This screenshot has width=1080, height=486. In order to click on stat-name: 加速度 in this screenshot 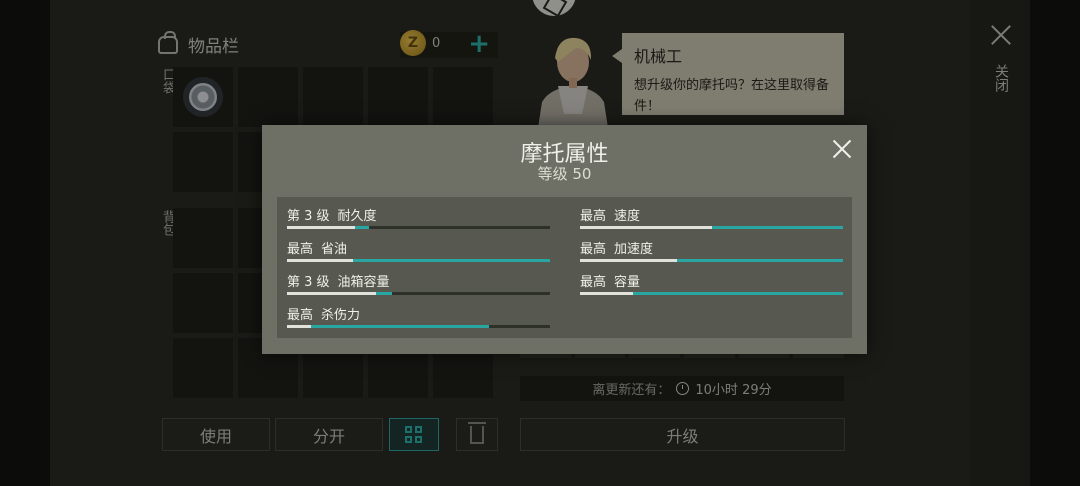, I will do `click(634, 249)`.